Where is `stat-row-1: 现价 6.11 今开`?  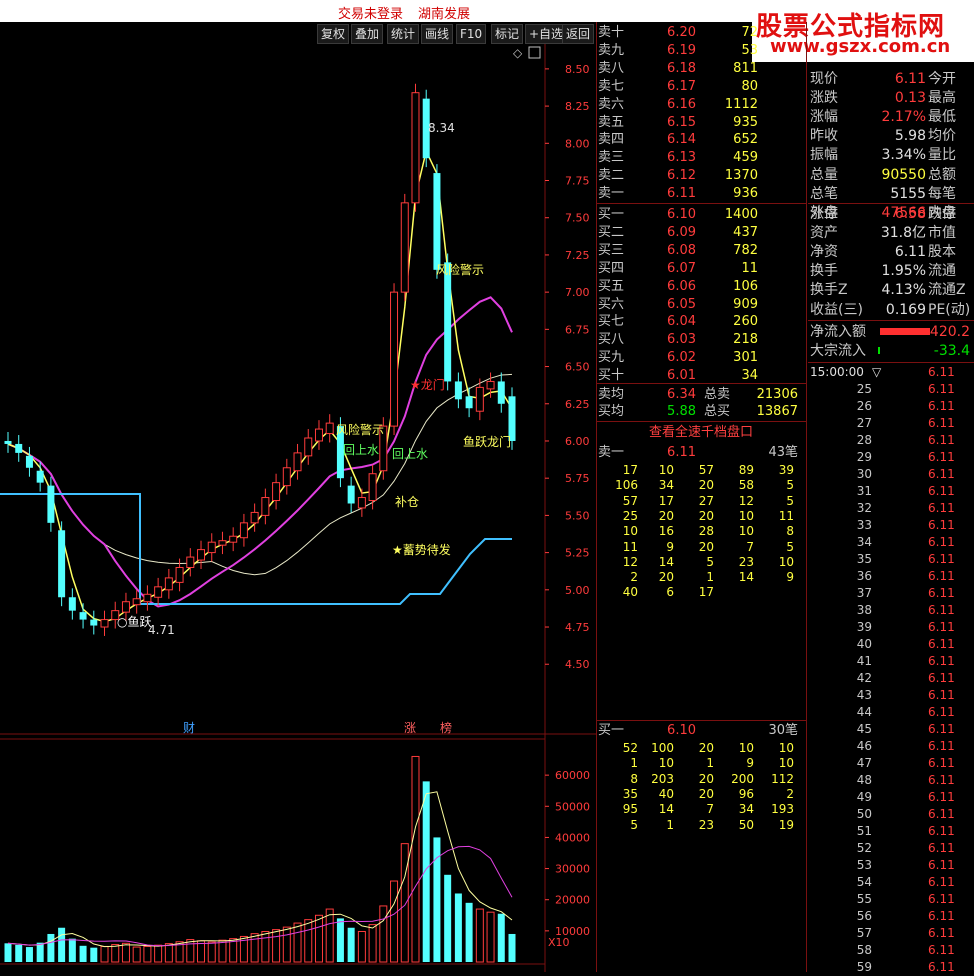 stat-row-1: 现价 6.11 今开 is located at coordinates (883, 79).